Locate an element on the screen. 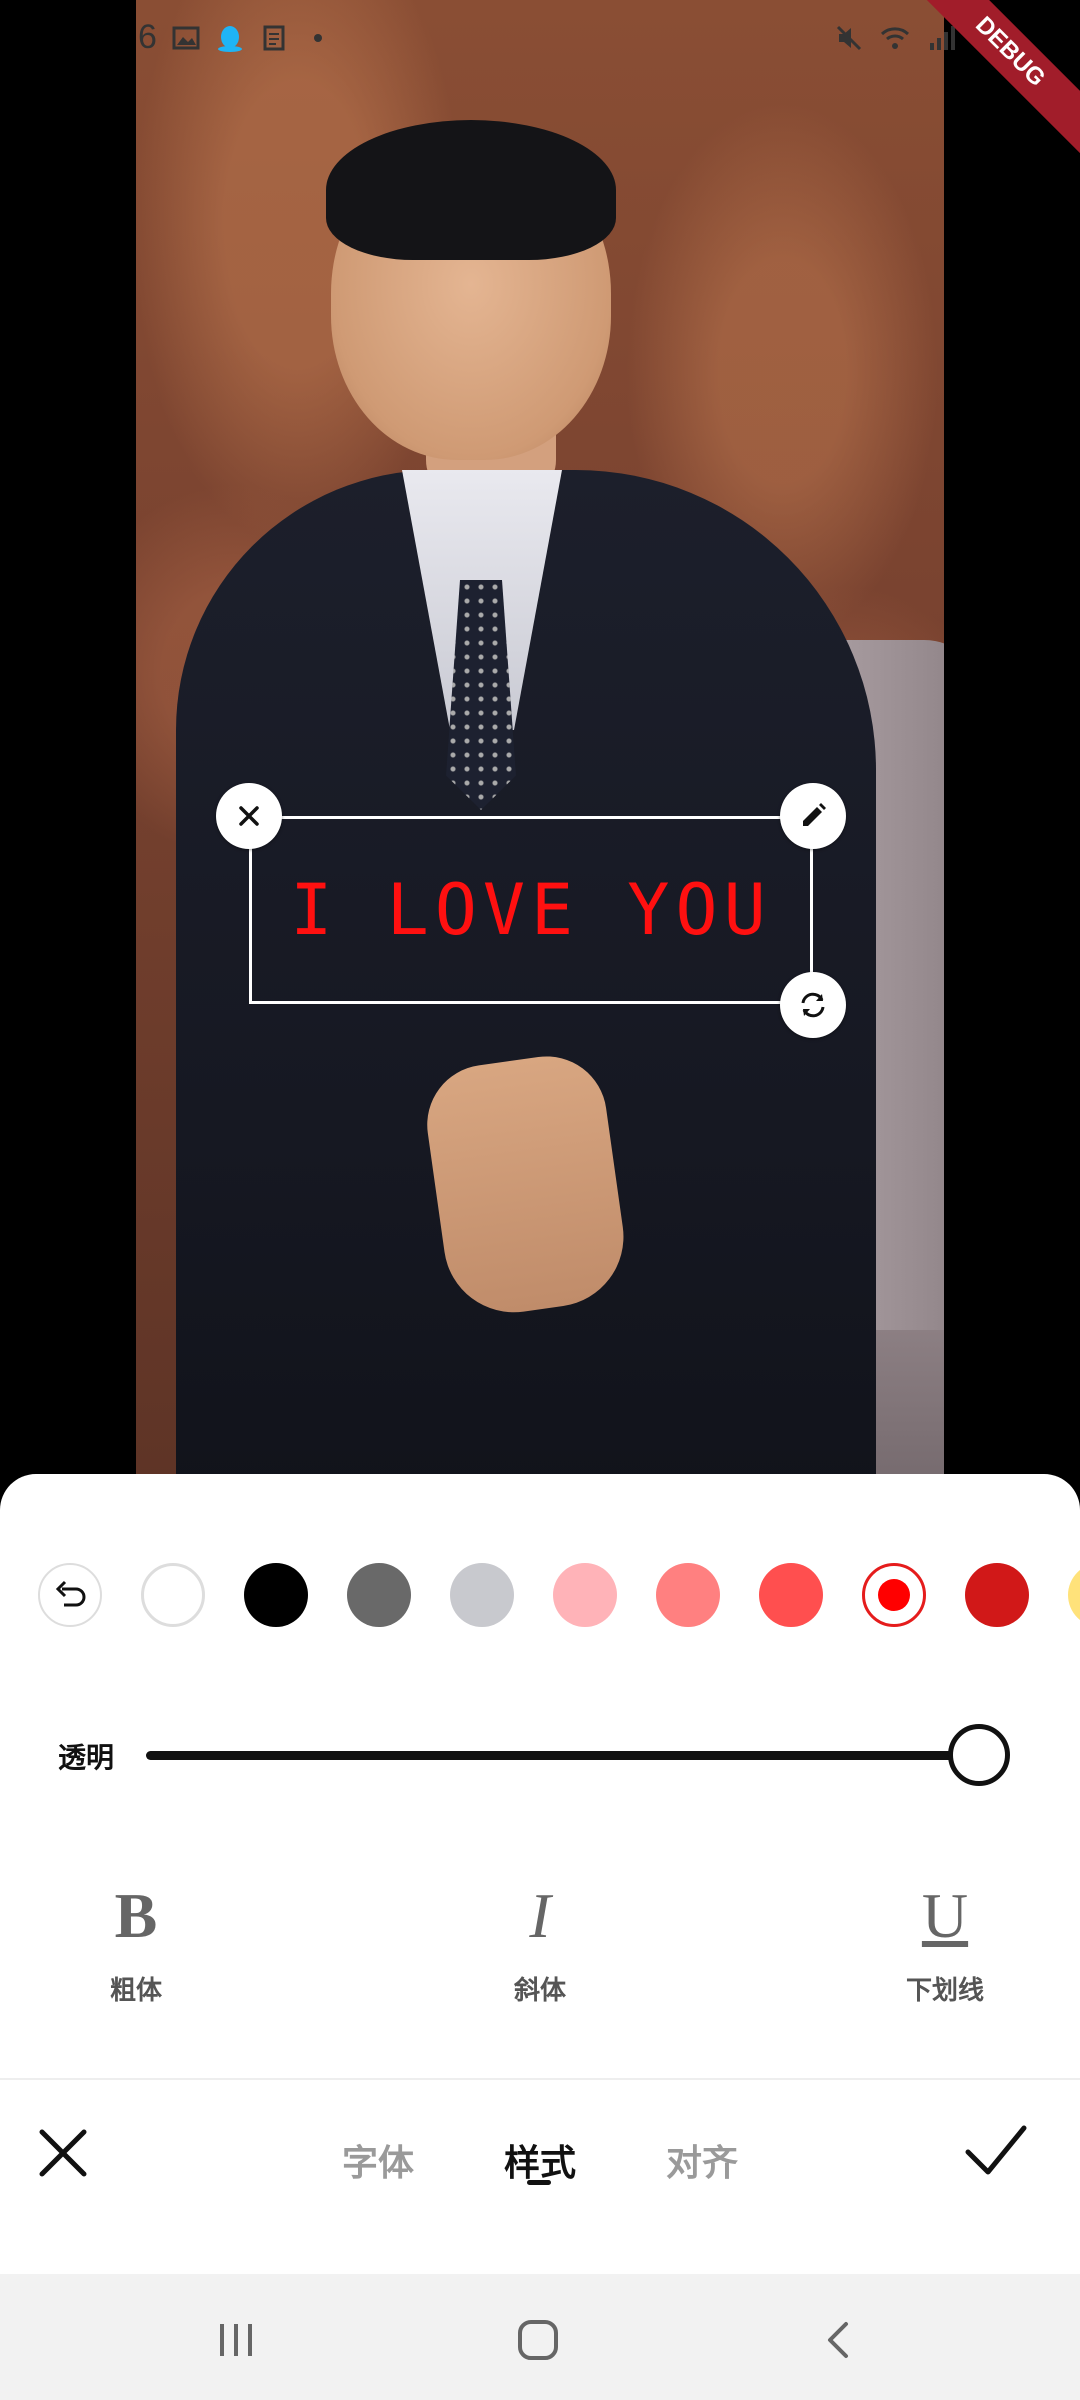  text-style-options: B 粗体 I 斜体 U 下划线 is located at coordinates (540, 1951).